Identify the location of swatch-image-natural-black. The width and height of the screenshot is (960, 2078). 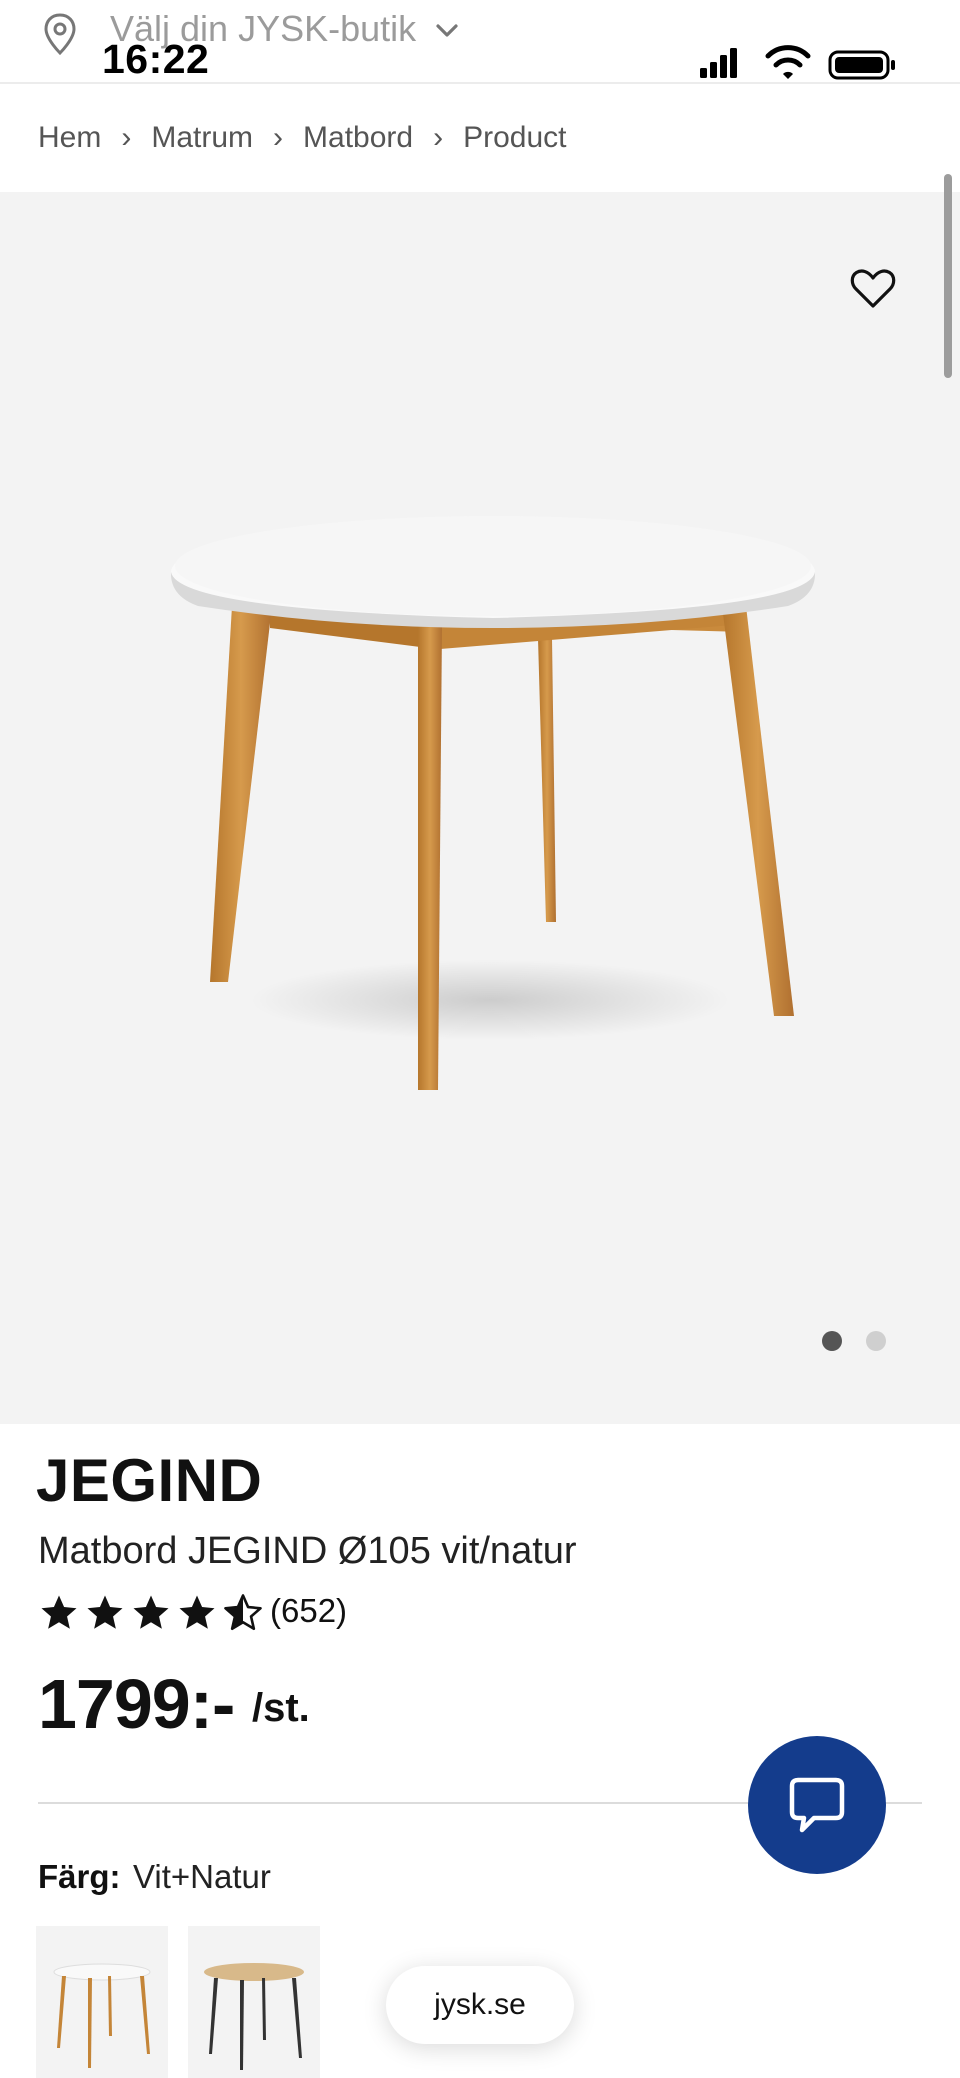
(254, 2016).